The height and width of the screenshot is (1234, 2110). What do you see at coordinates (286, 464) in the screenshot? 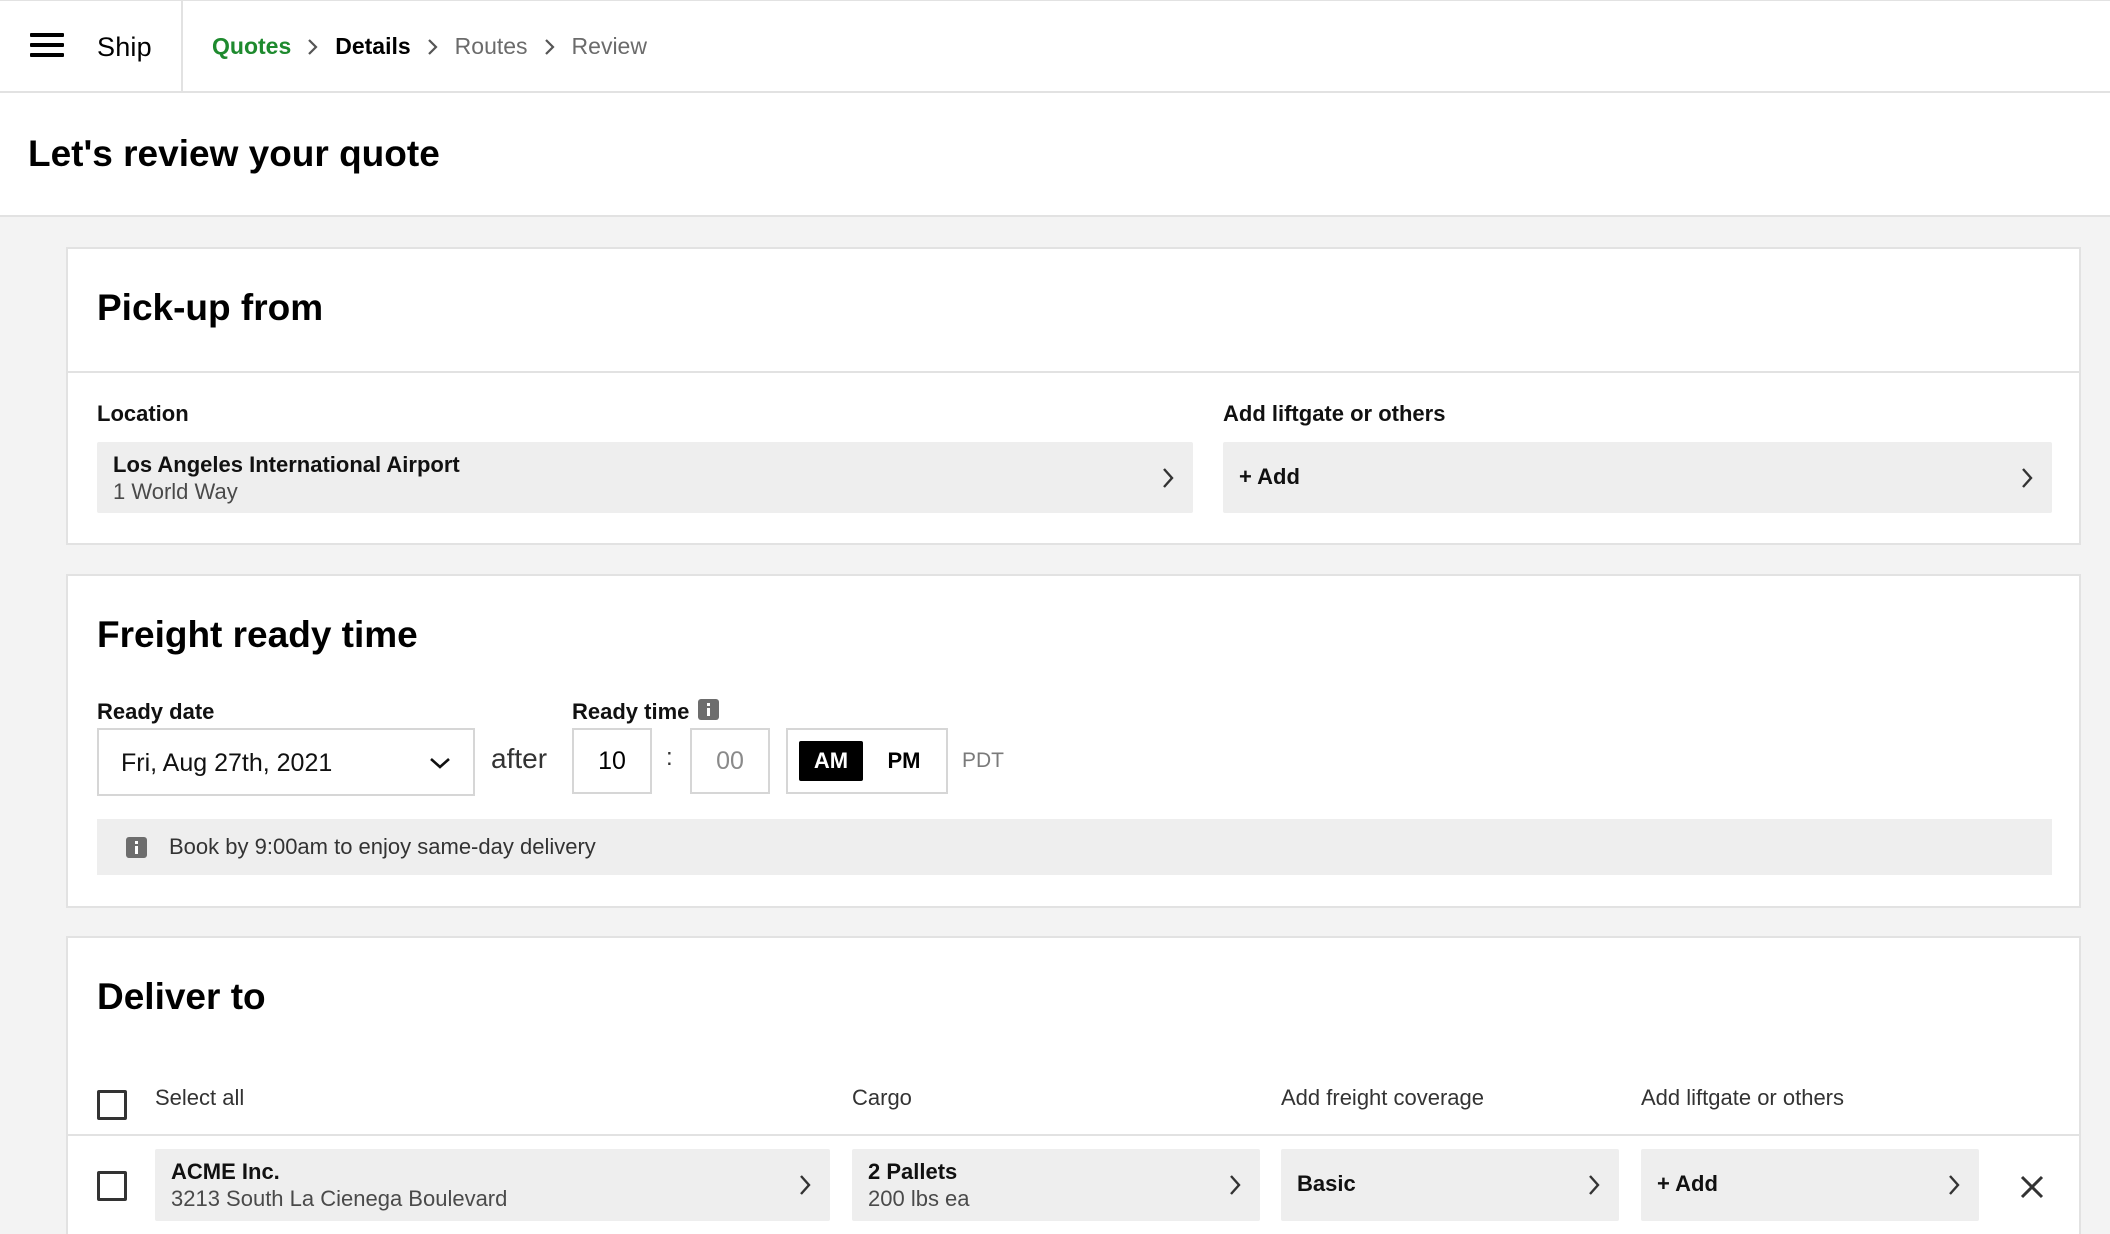
I see `location-name: Los Angeles International Airport` at bounding box center [286, 464].